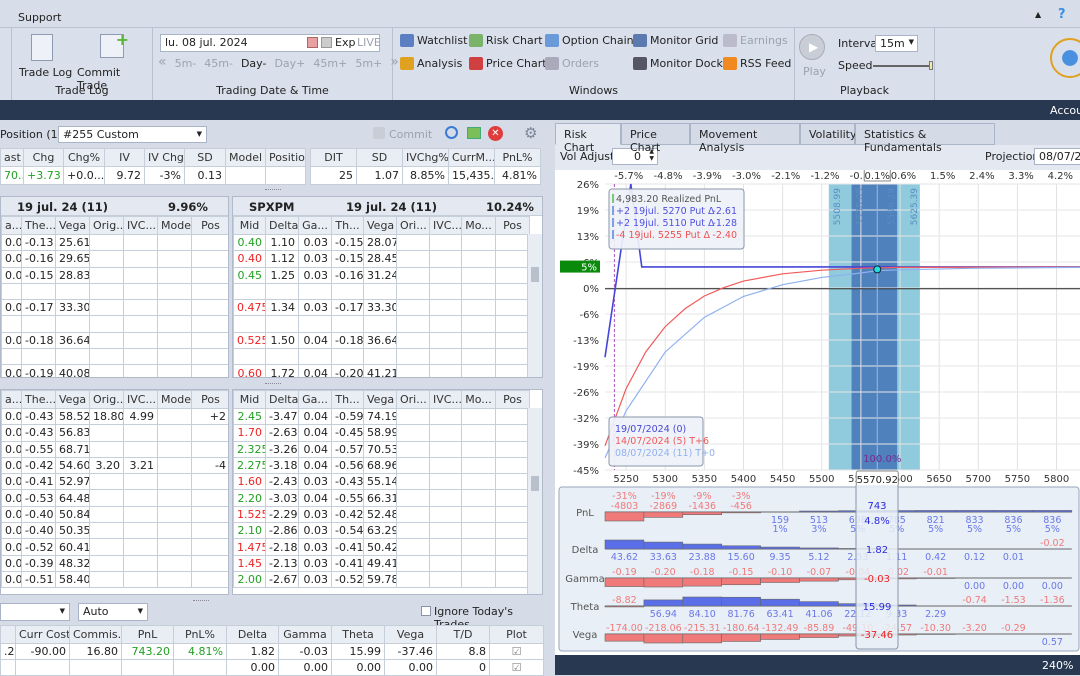 This screenshot has width=1080, height=676. What do you see at coordinates (116, 465) in the screenshot?
I see `table-row: 0.03-0.4254.603.203.21-4` at bounding box center [116, 465].